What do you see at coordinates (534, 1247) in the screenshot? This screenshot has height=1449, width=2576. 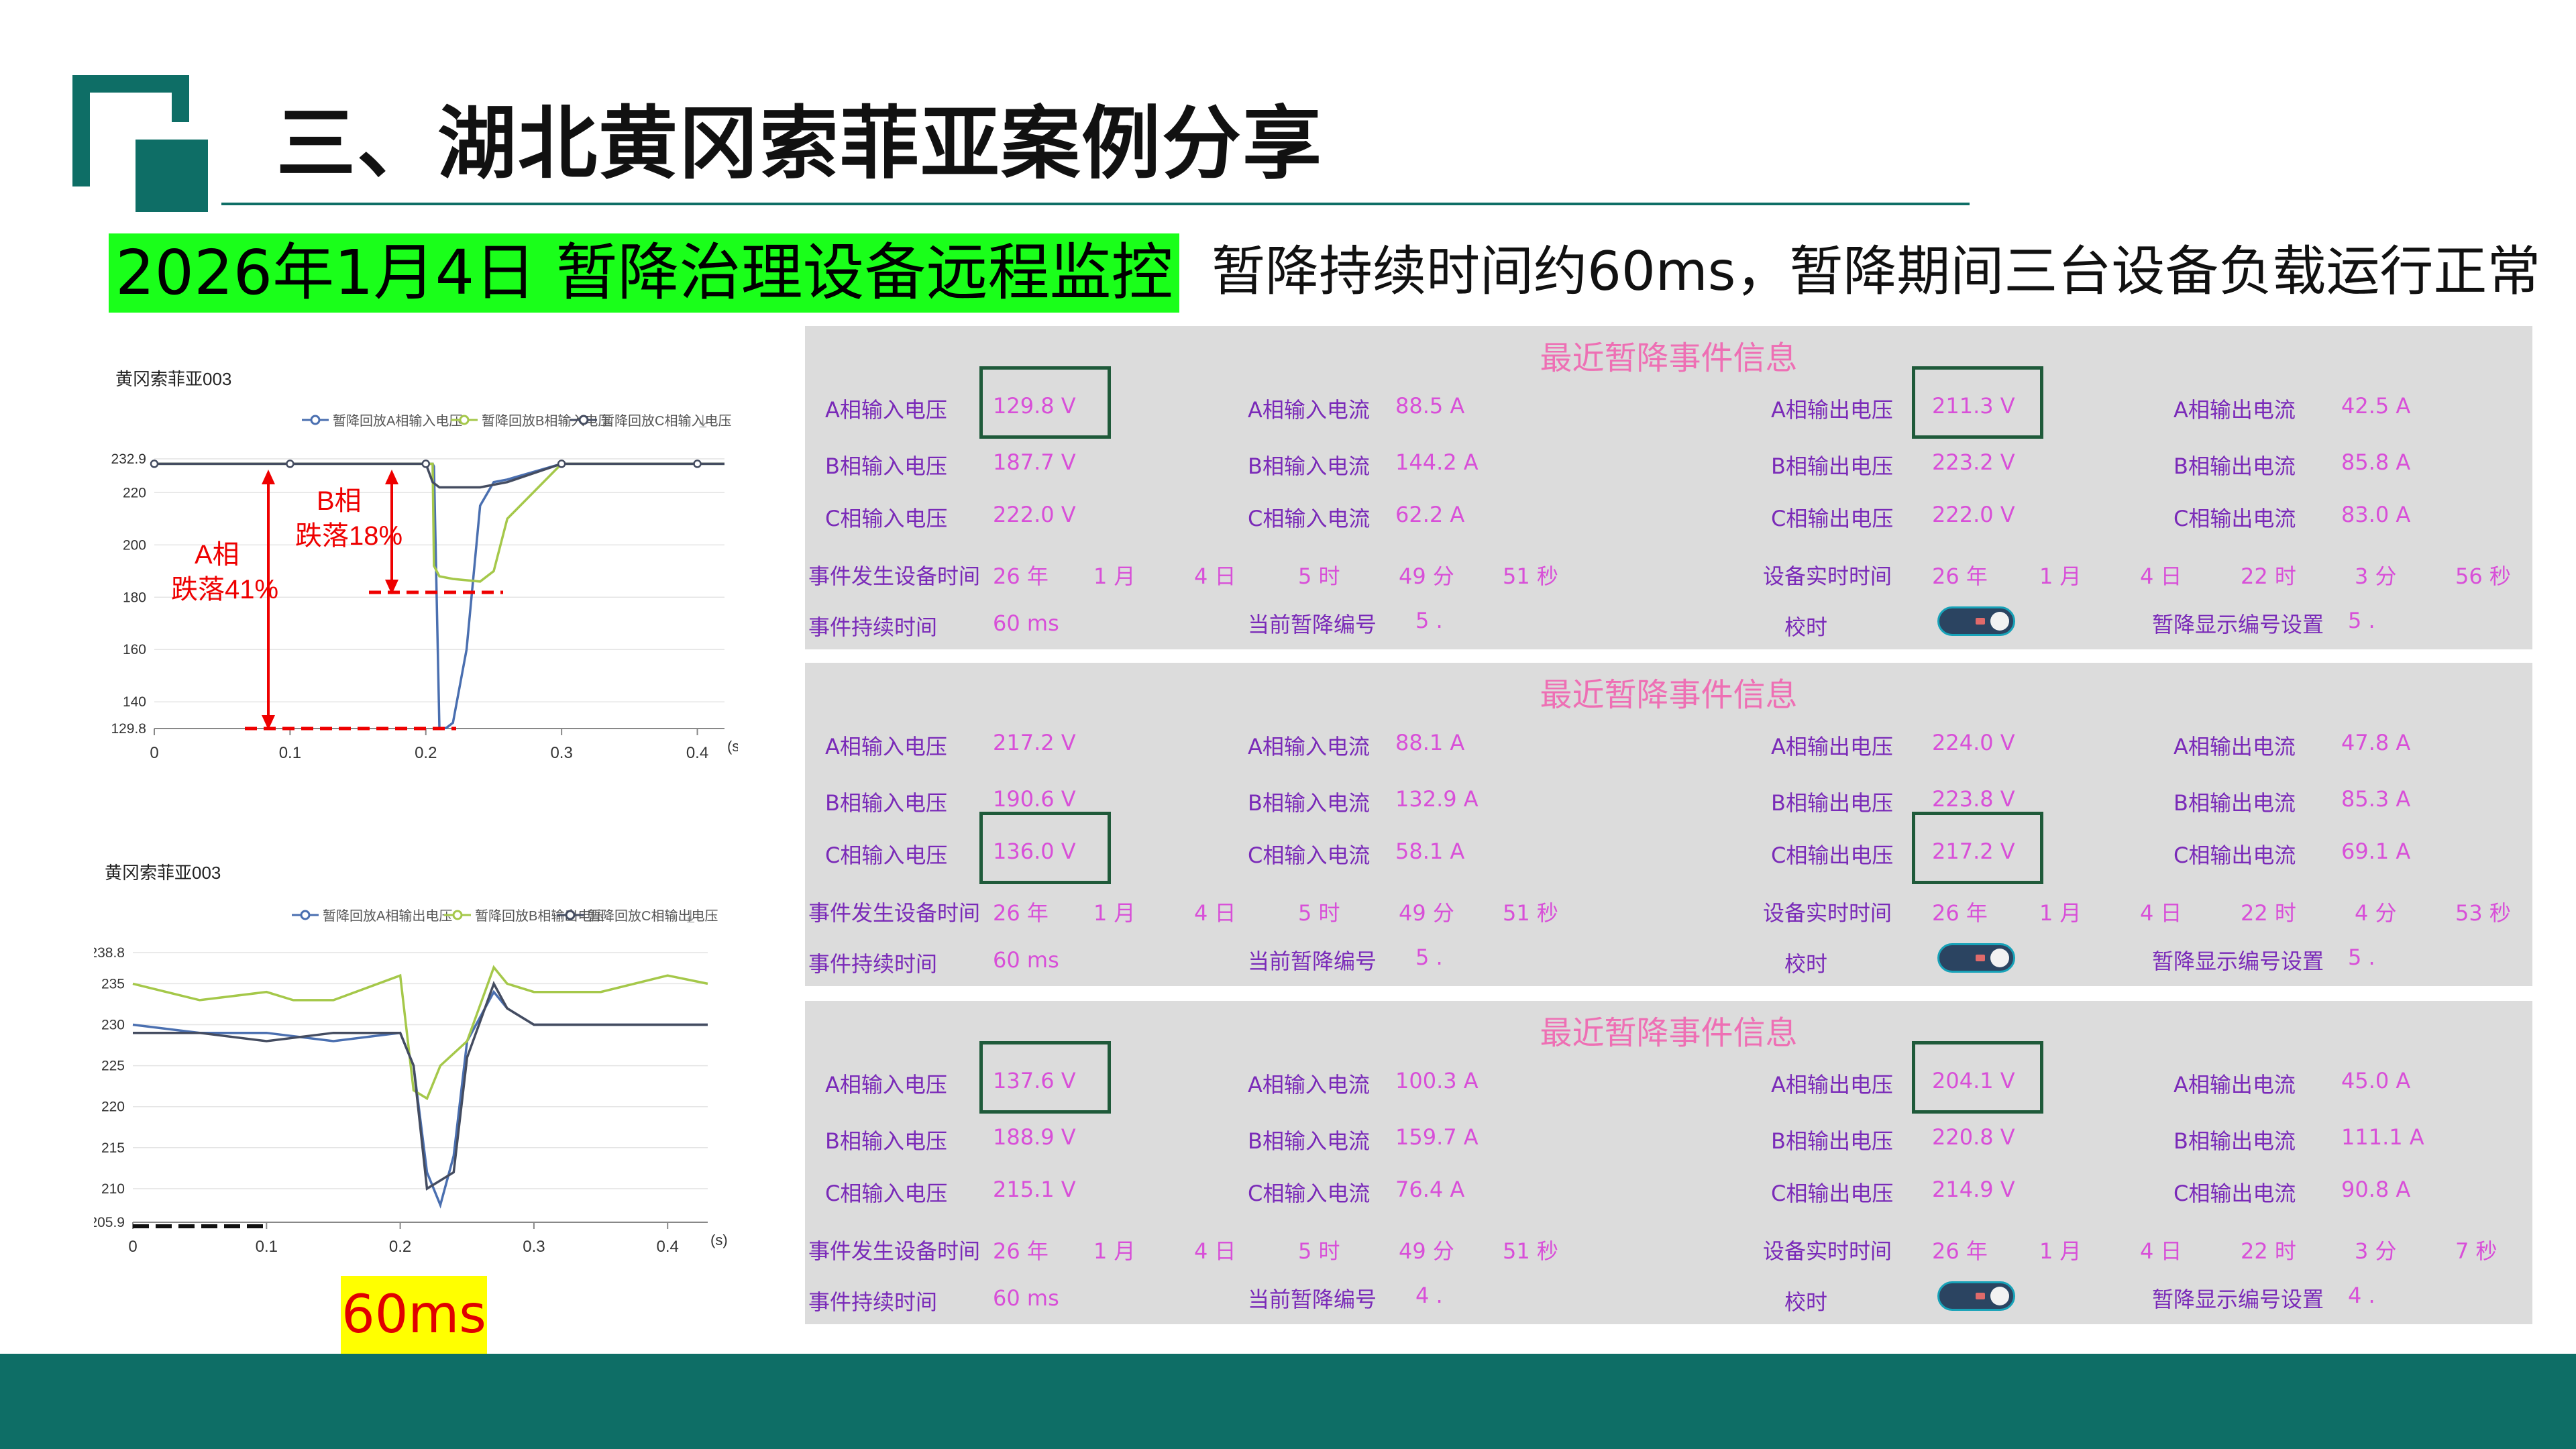 I see `x-tick-label: 0.3` at bounding box center [534, 1247].